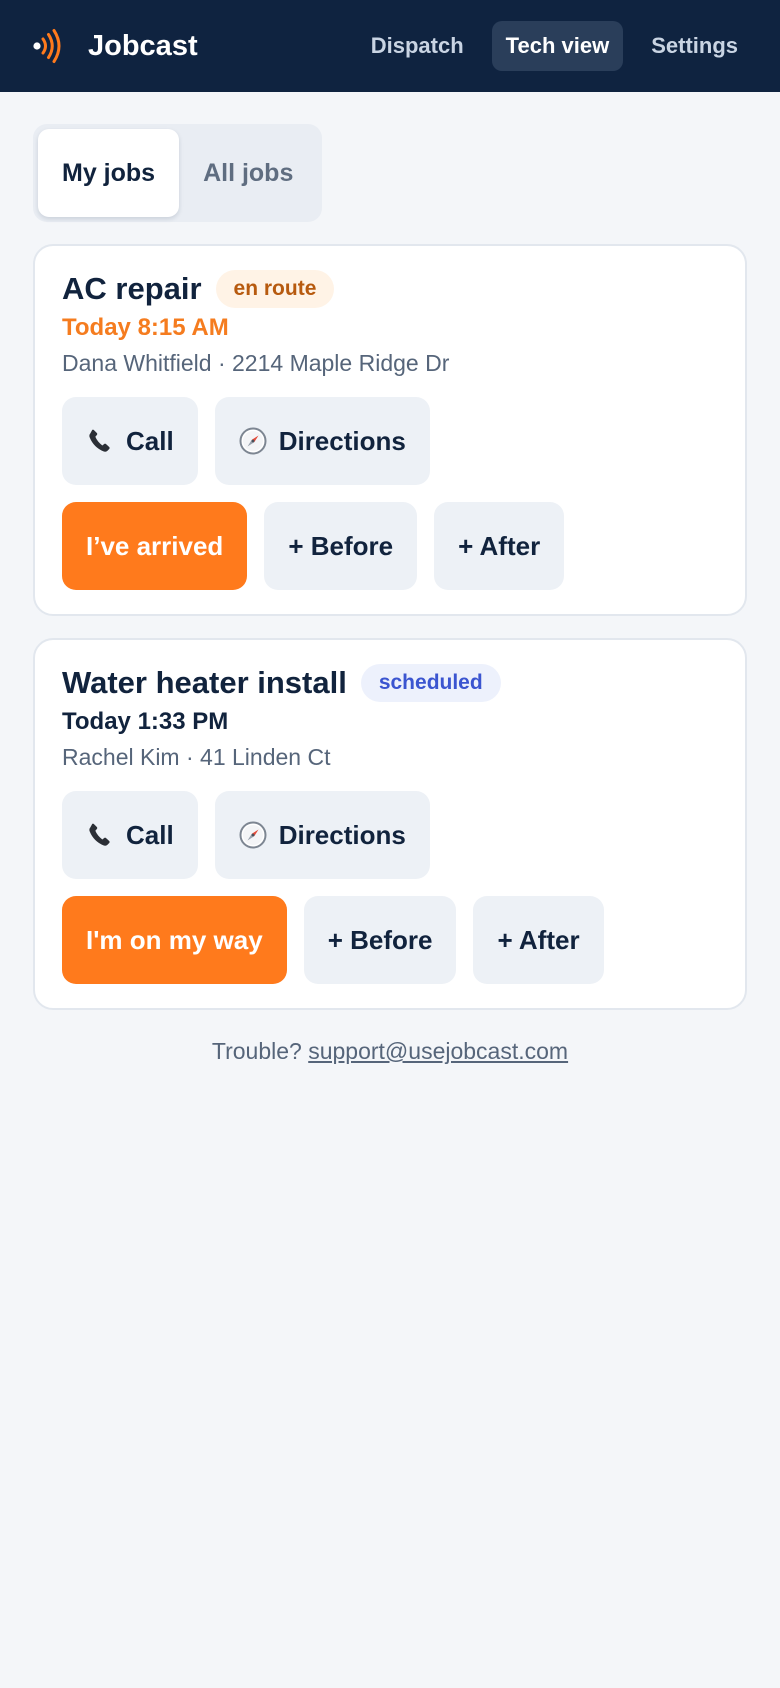  I want to click on job-card-header: AC repair en route, so click(390, 289).